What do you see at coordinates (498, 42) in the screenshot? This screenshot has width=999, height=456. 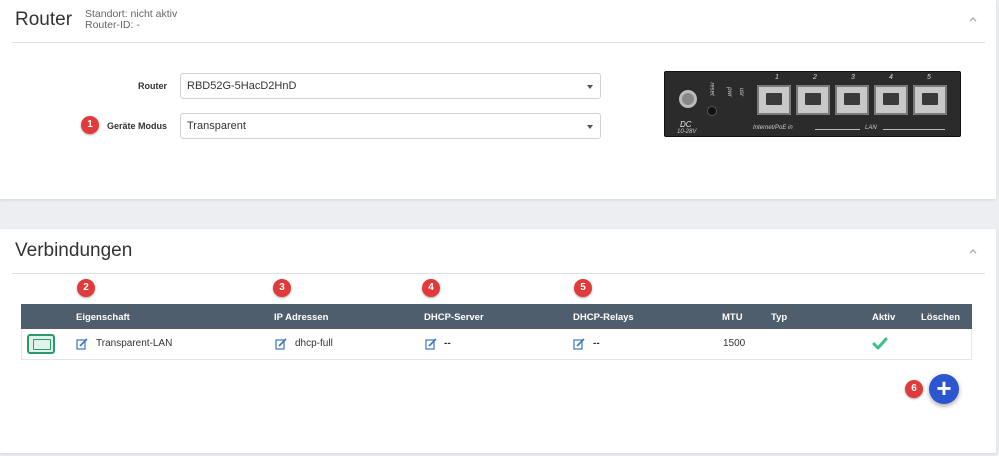 I see `router-card-divider` at bounding box center [498, 42].